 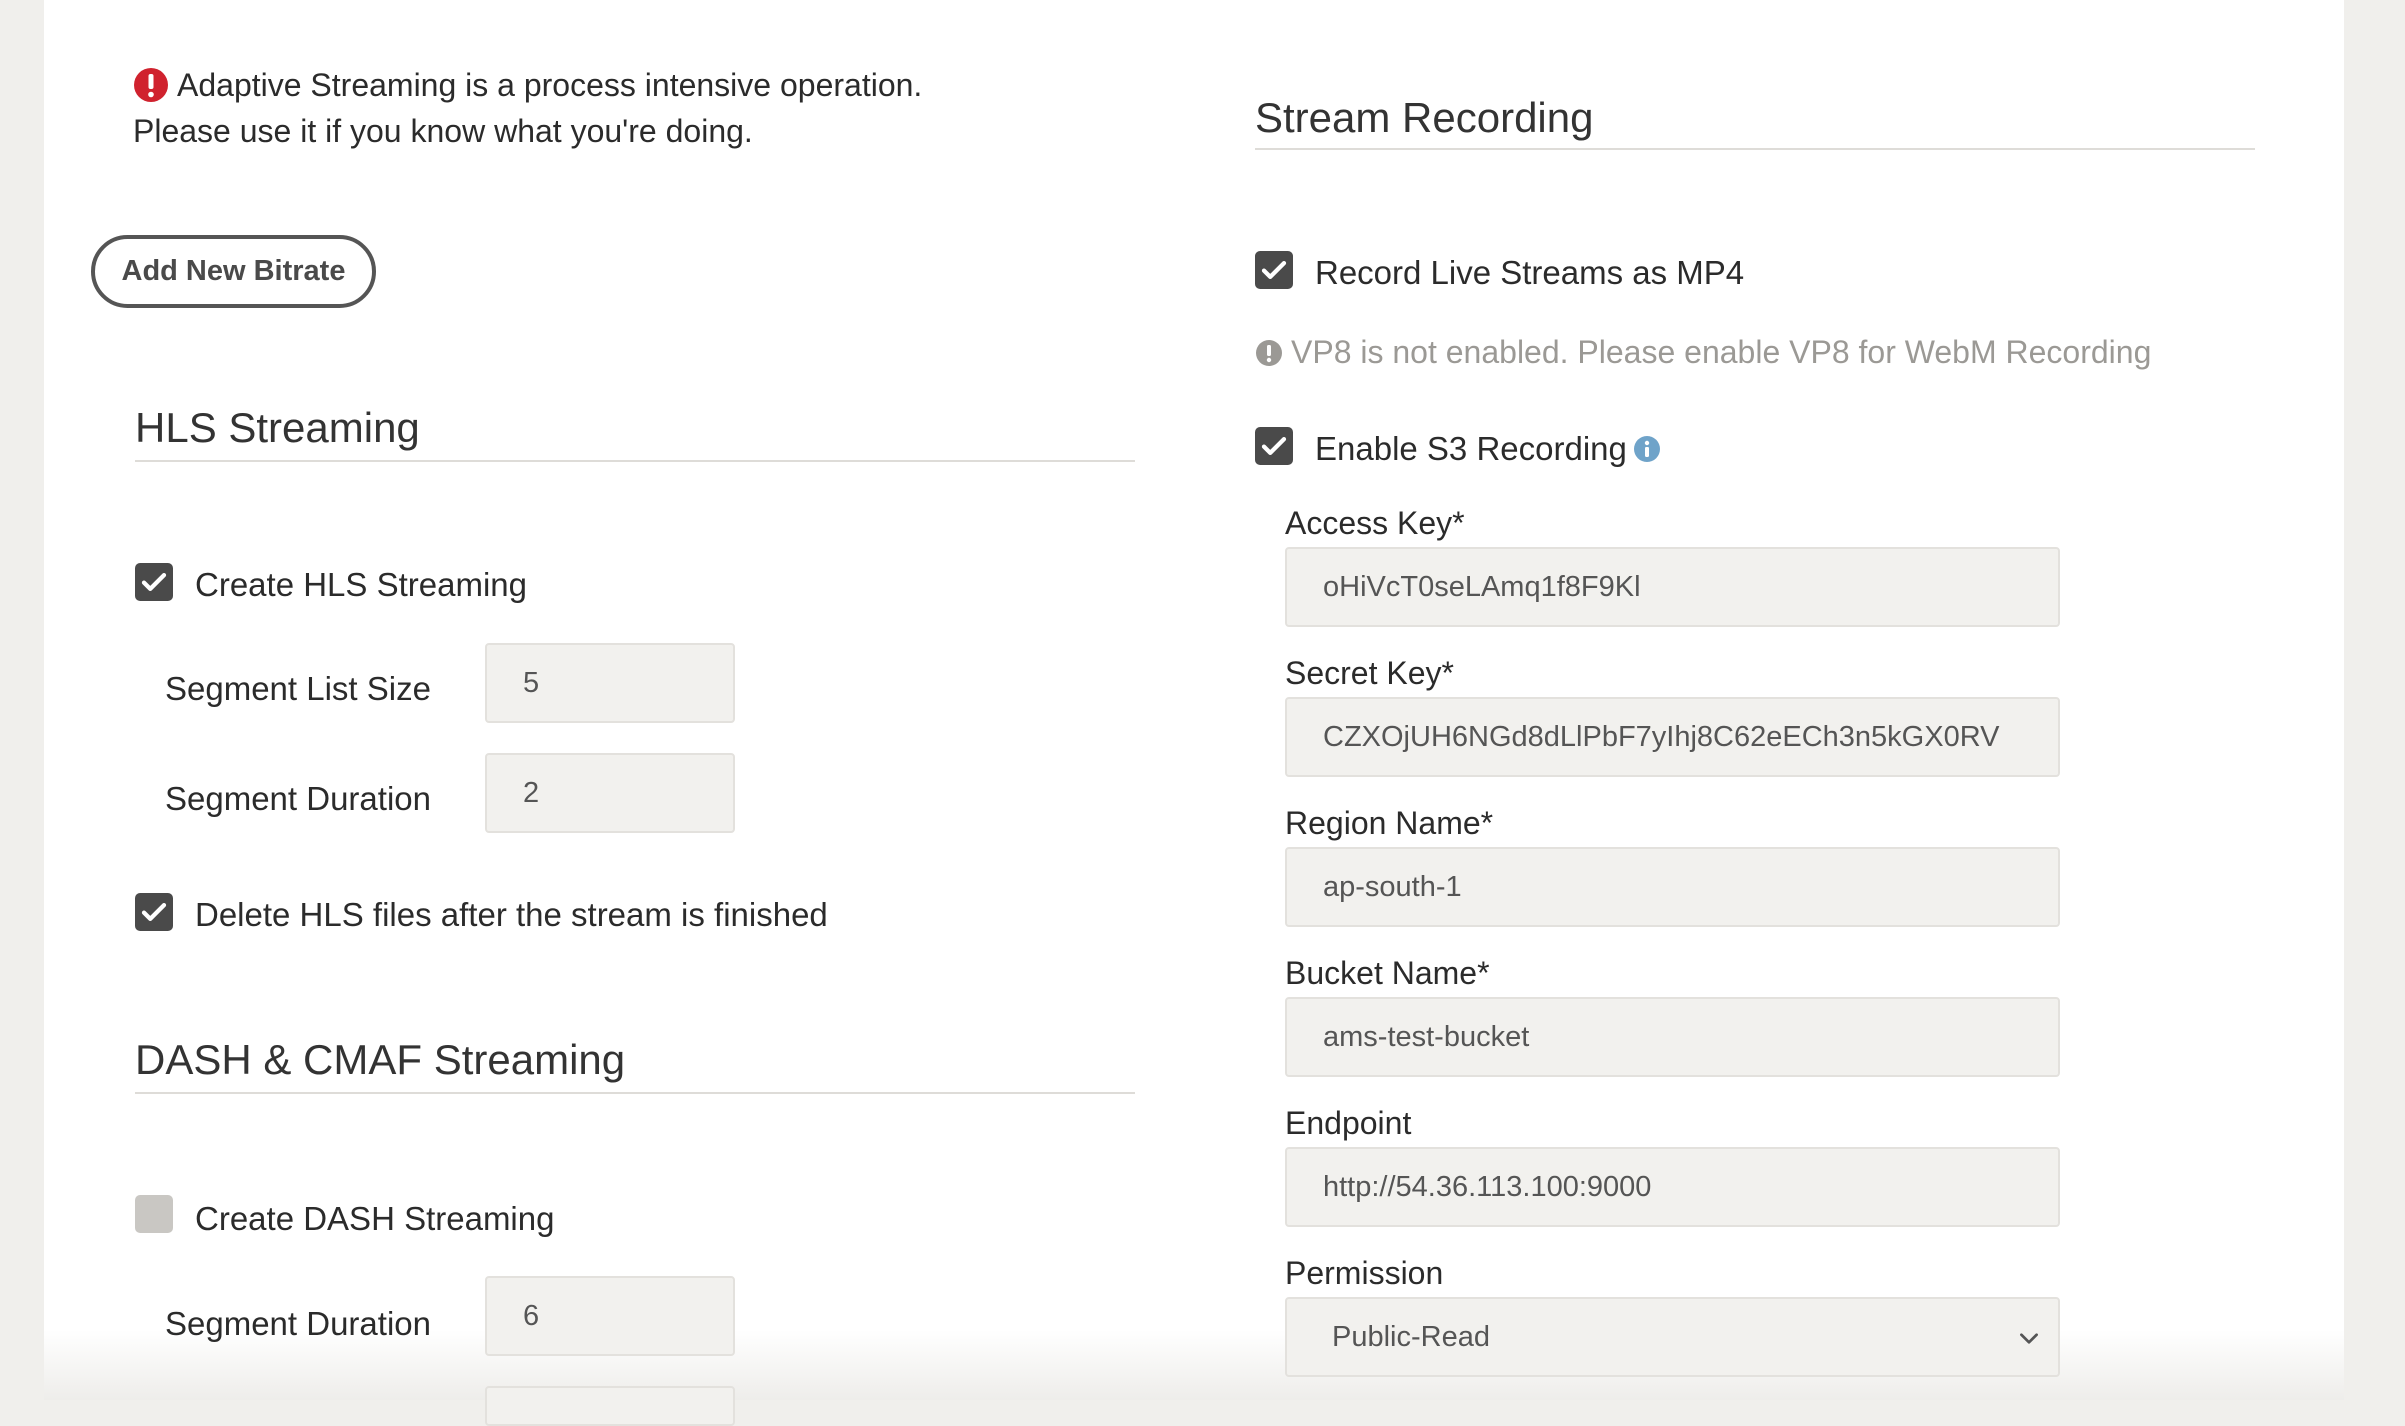 What do you see at coordinates (610, 1406) in the screenshot?
I see `dash-next-input` at bounding box center [610, 1406].